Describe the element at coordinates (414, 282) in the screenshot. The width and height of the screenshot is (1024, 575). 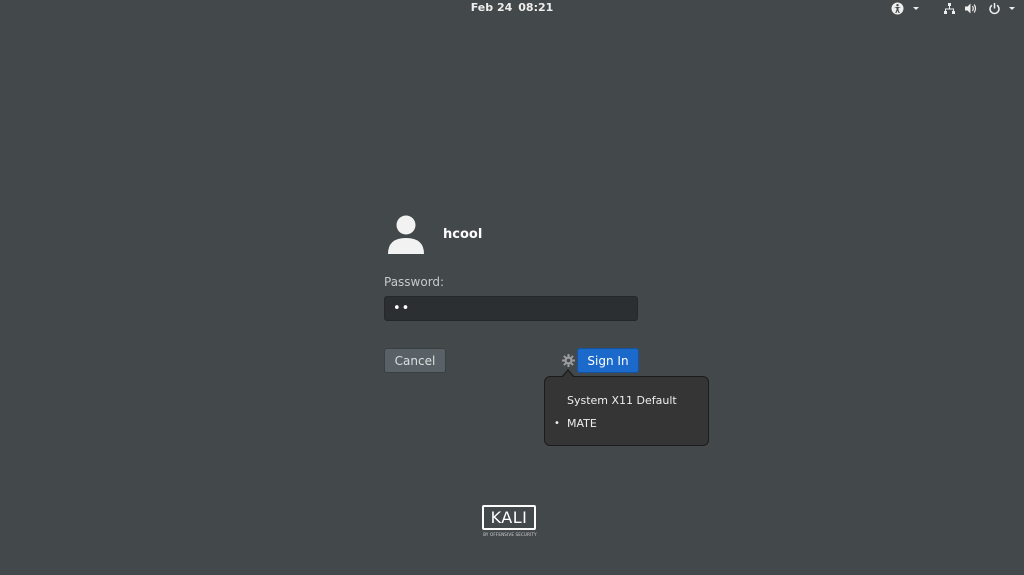
I see `password-label: Password:` at that location.